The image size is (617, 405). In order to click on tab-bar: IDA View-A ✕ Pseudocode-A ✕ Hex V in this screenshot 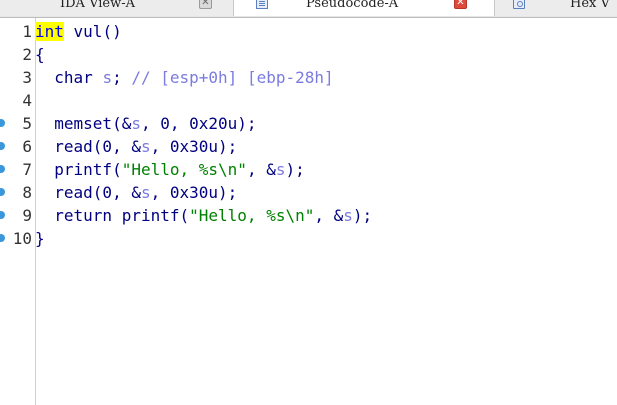, I will do `click(308, 9)`.